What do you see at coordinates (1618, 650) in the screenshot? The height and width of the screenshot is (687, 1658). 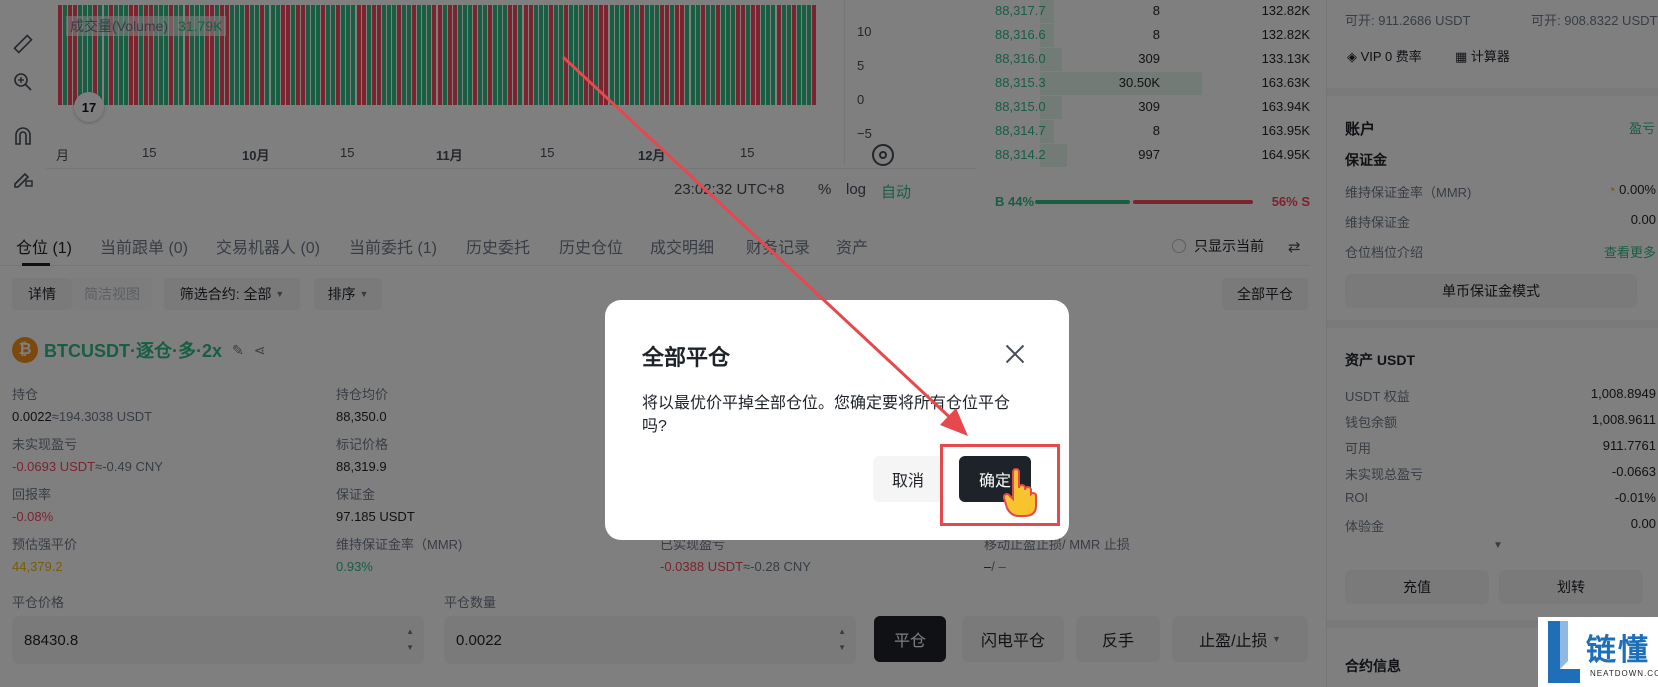 I see `watermark-text: 链懂` at bounding box center [1618, 650].